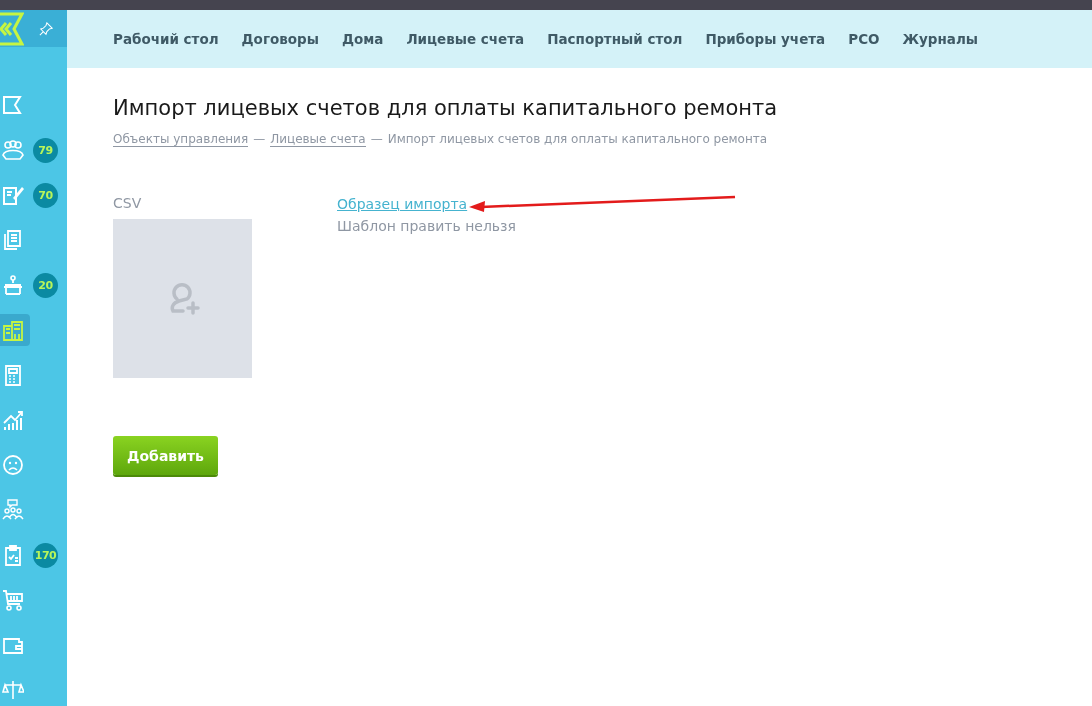  What do you see at coordinates (13, 465) in the screenshot?
I see `sad-face-icon` at bounding box center [13, 465].